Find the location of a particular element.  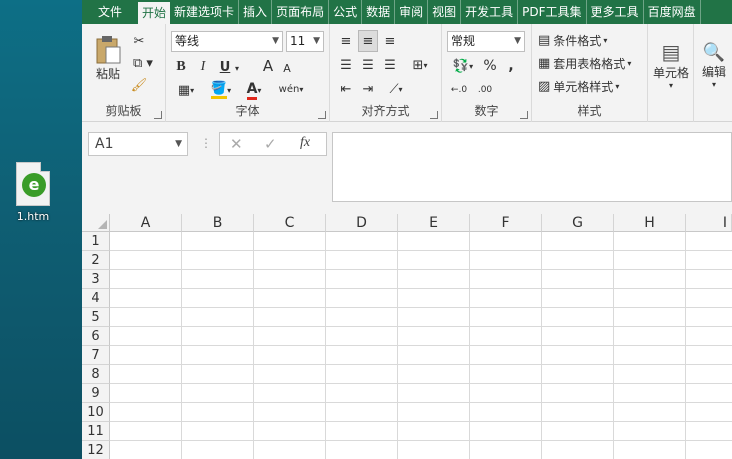

styles-group-label: 样式 is located at coordinates (589, 111).